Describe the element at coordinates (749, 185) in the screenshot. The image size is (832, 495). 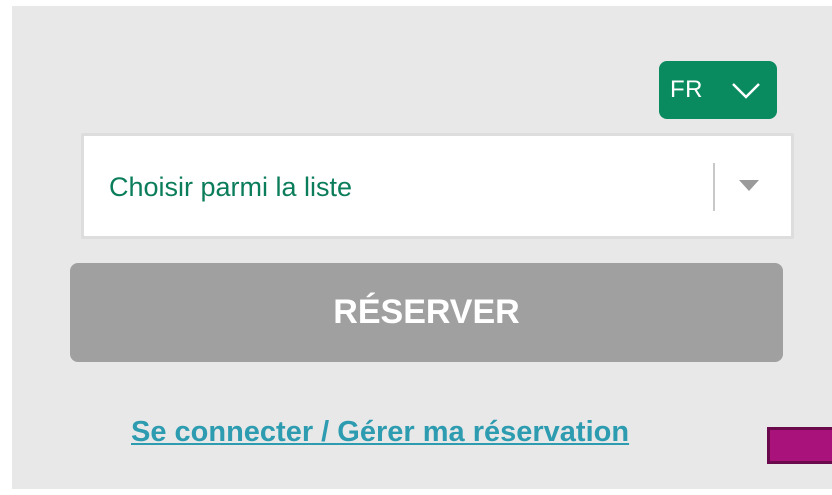
I see `caret-down-icon` at that location.